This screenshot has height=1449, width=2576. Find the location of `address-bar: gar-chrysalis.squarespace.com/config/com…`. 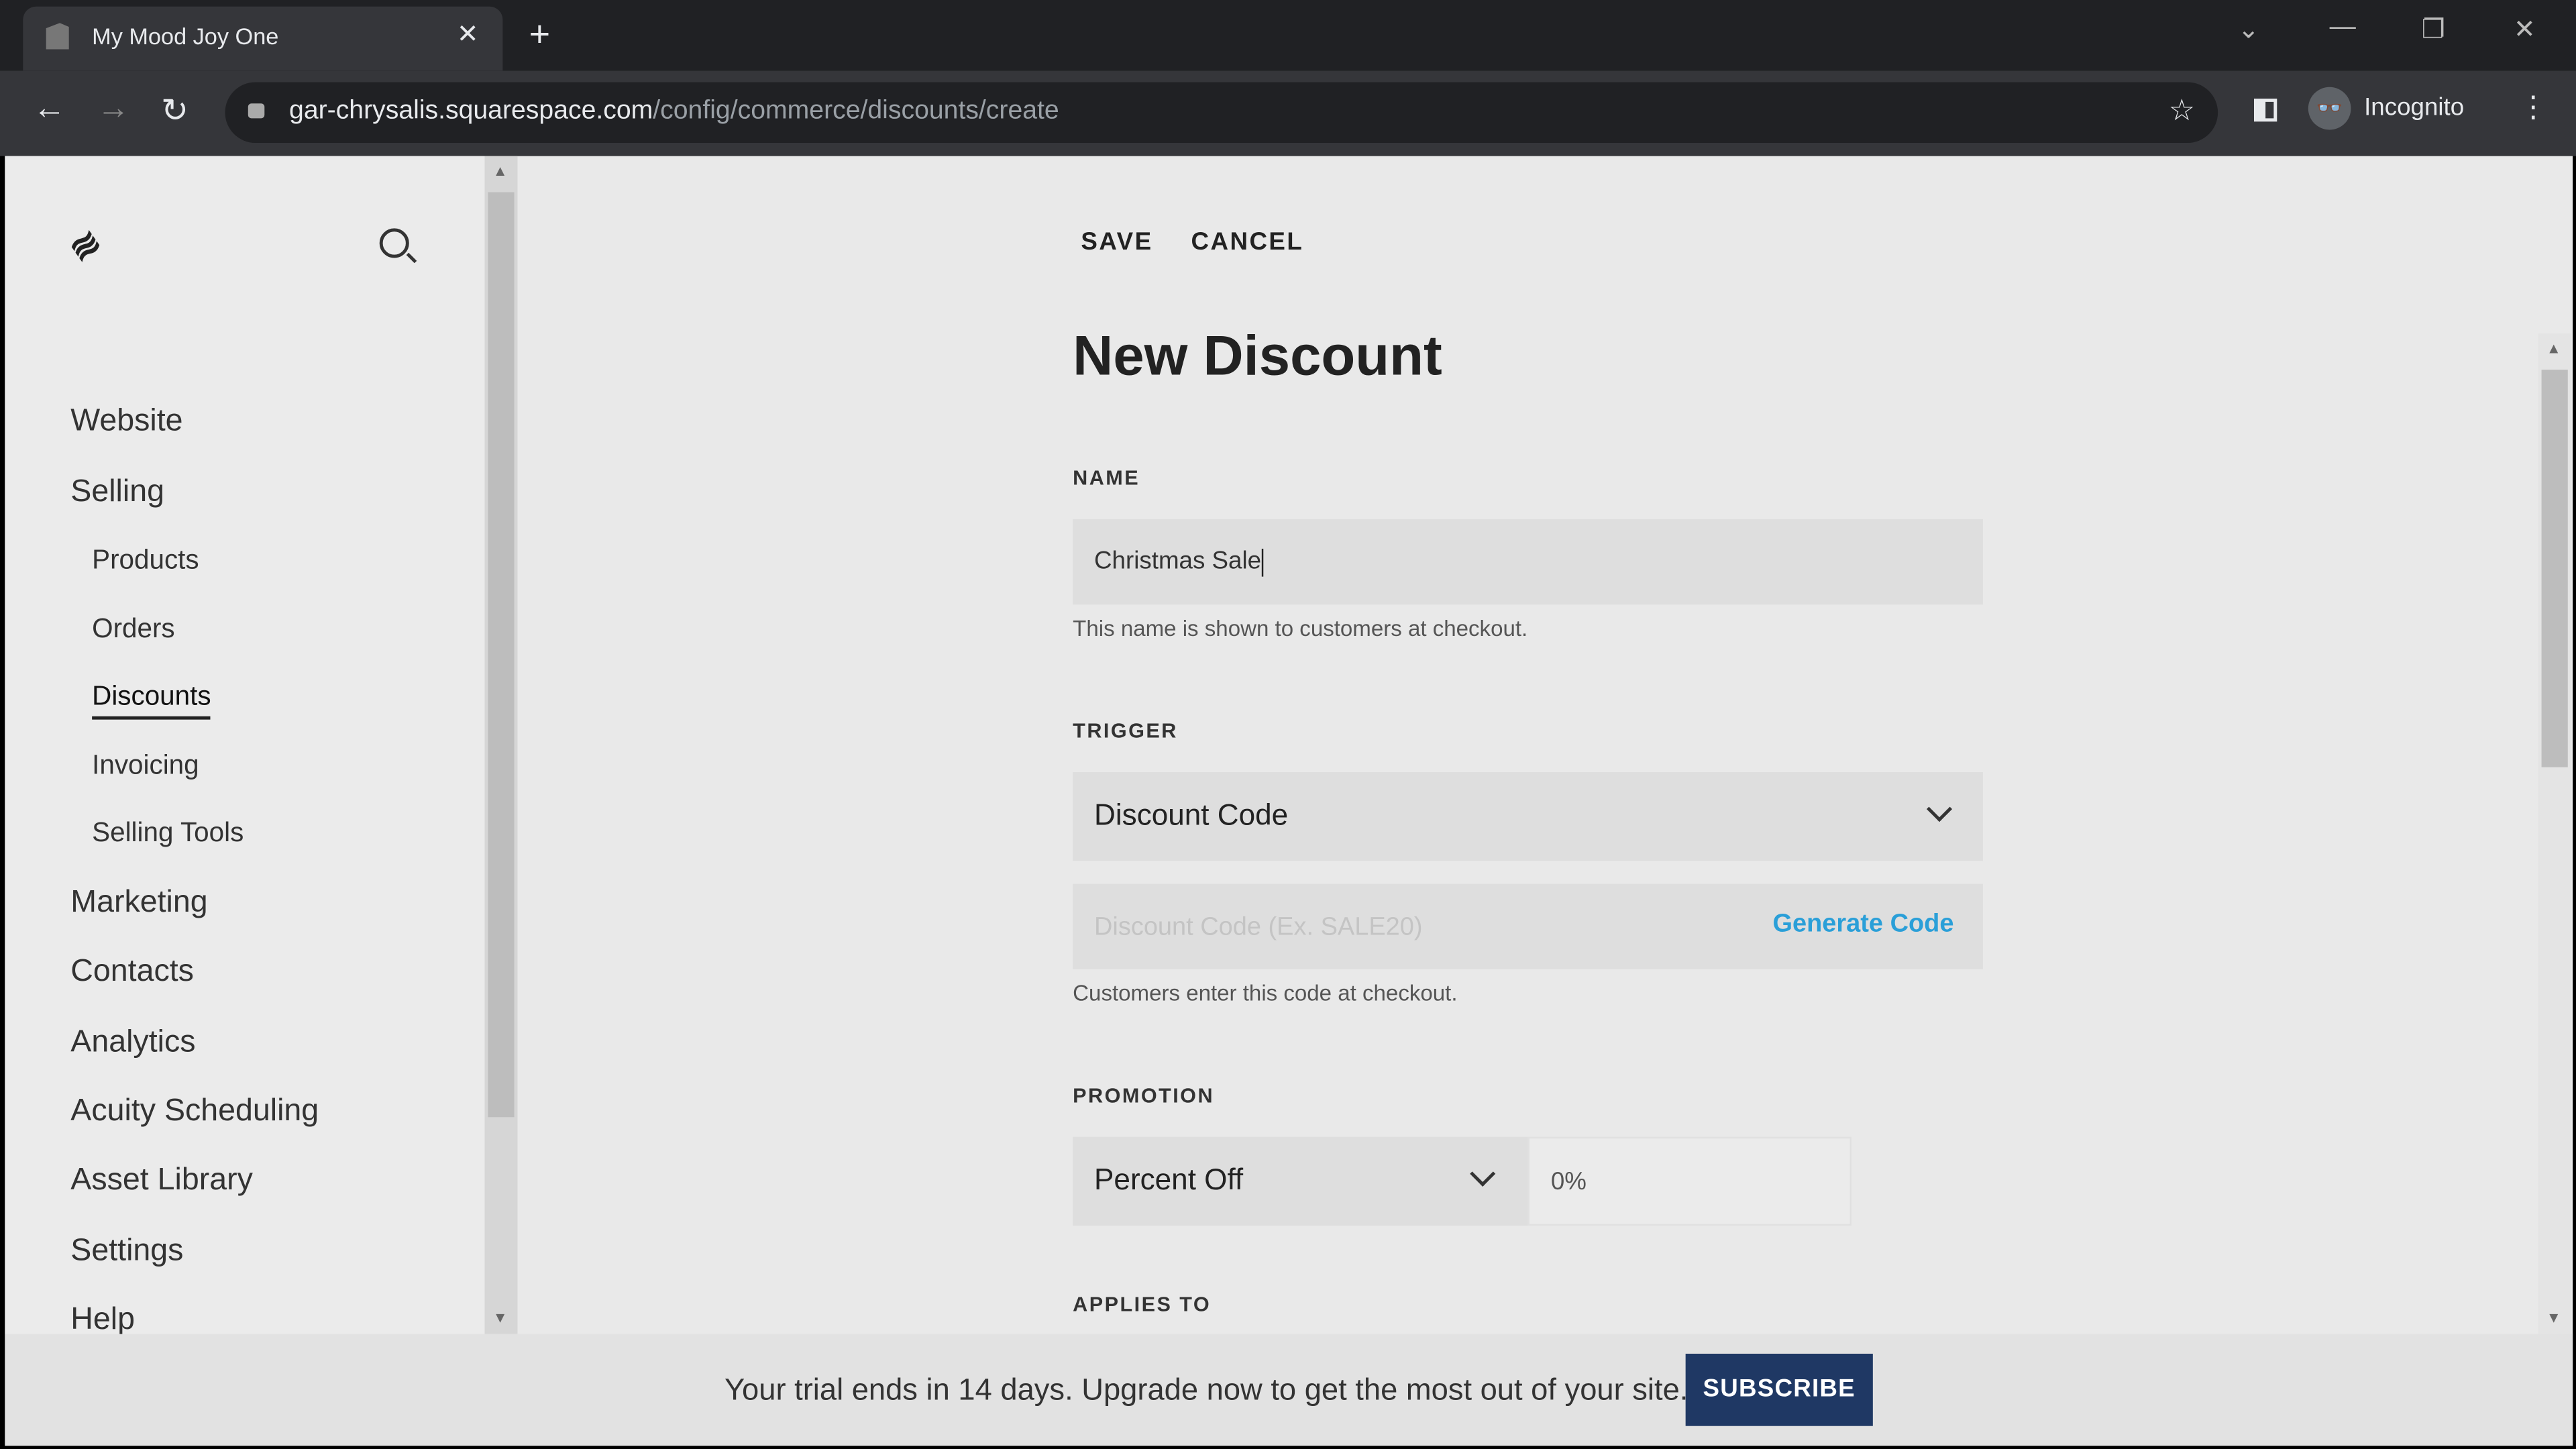

address-bar: gar-chrysalis.squarespace.com/config/com… is located at coordinates (1221, 113).